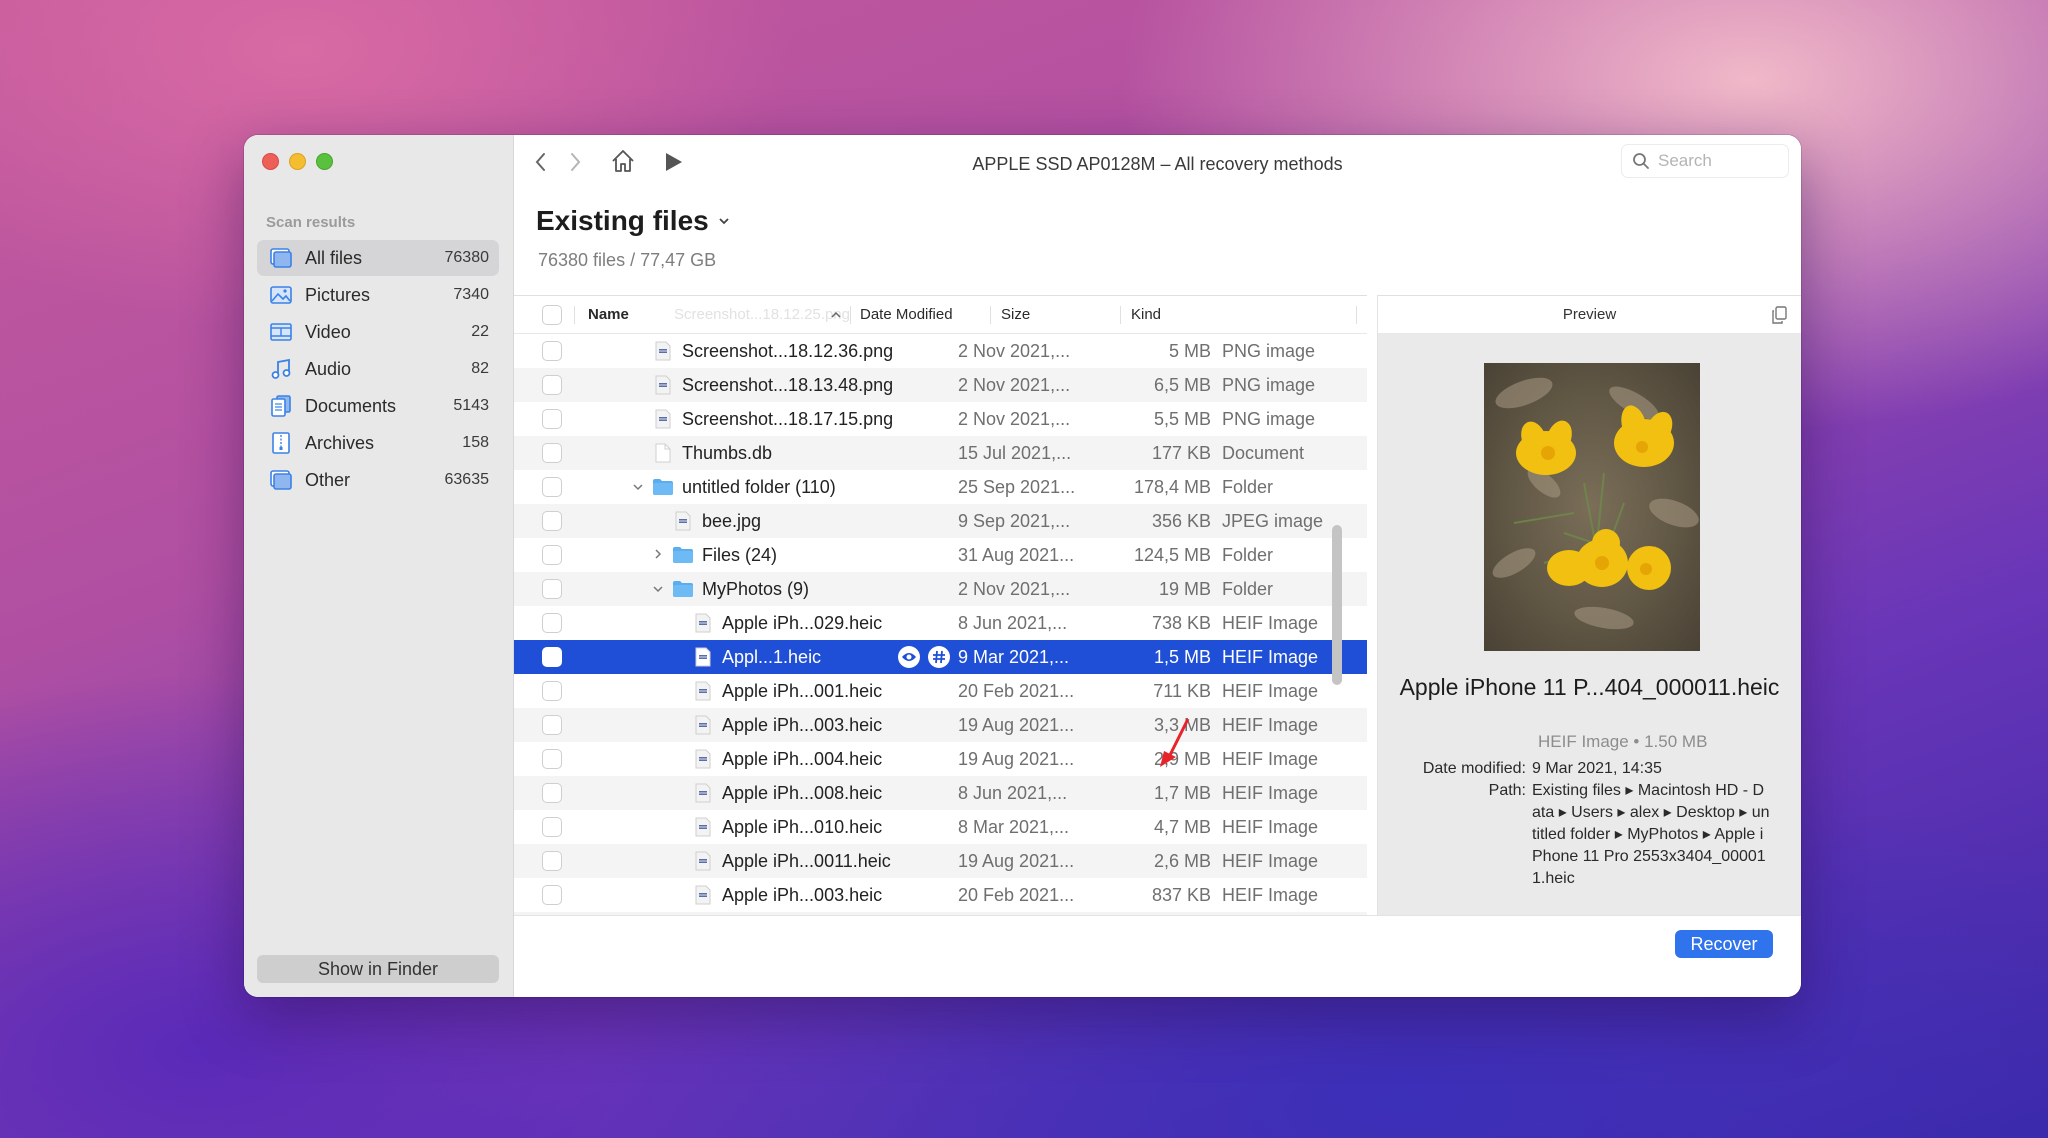 The width and height of the screenshot is (2048, 1138). Describe the element at coordinates (1724, 944) in the screenshot. I see `recover-button: Recover` at that location.